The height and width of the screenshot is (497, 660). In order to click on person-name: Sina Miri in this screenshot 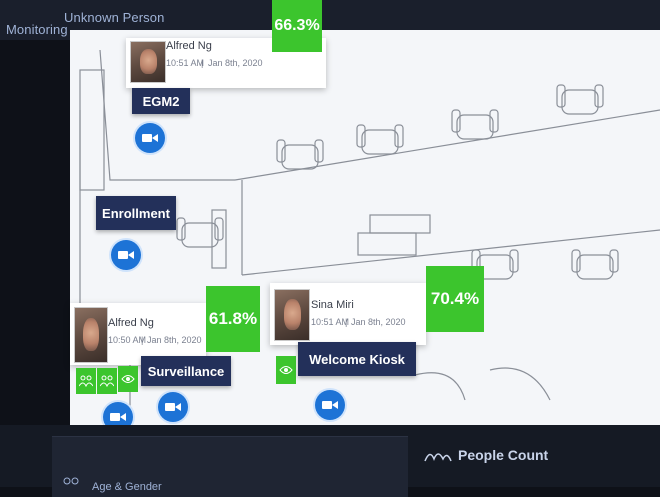, I will do `click(332, 305)`.